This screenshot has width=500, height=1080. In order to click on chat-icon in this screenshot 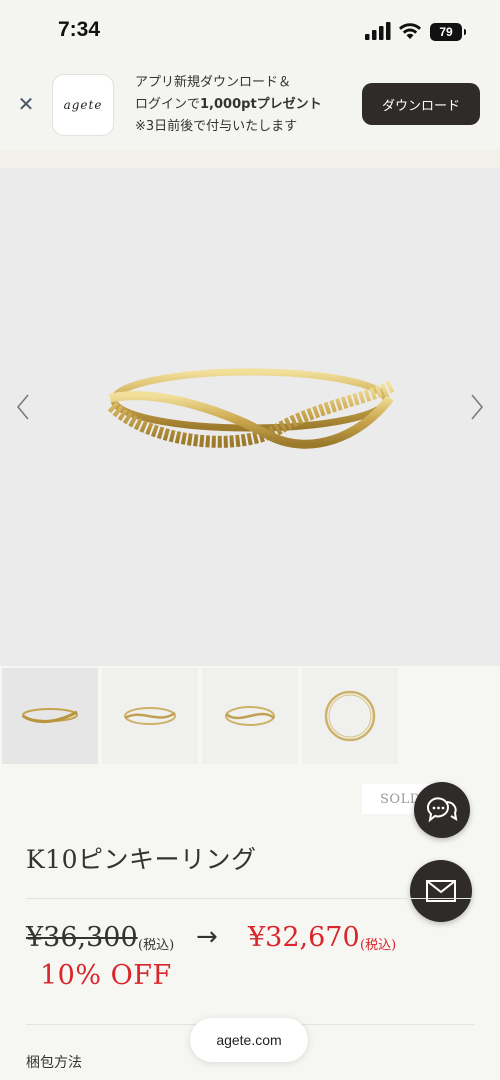, I will do `click(442, 810)`.